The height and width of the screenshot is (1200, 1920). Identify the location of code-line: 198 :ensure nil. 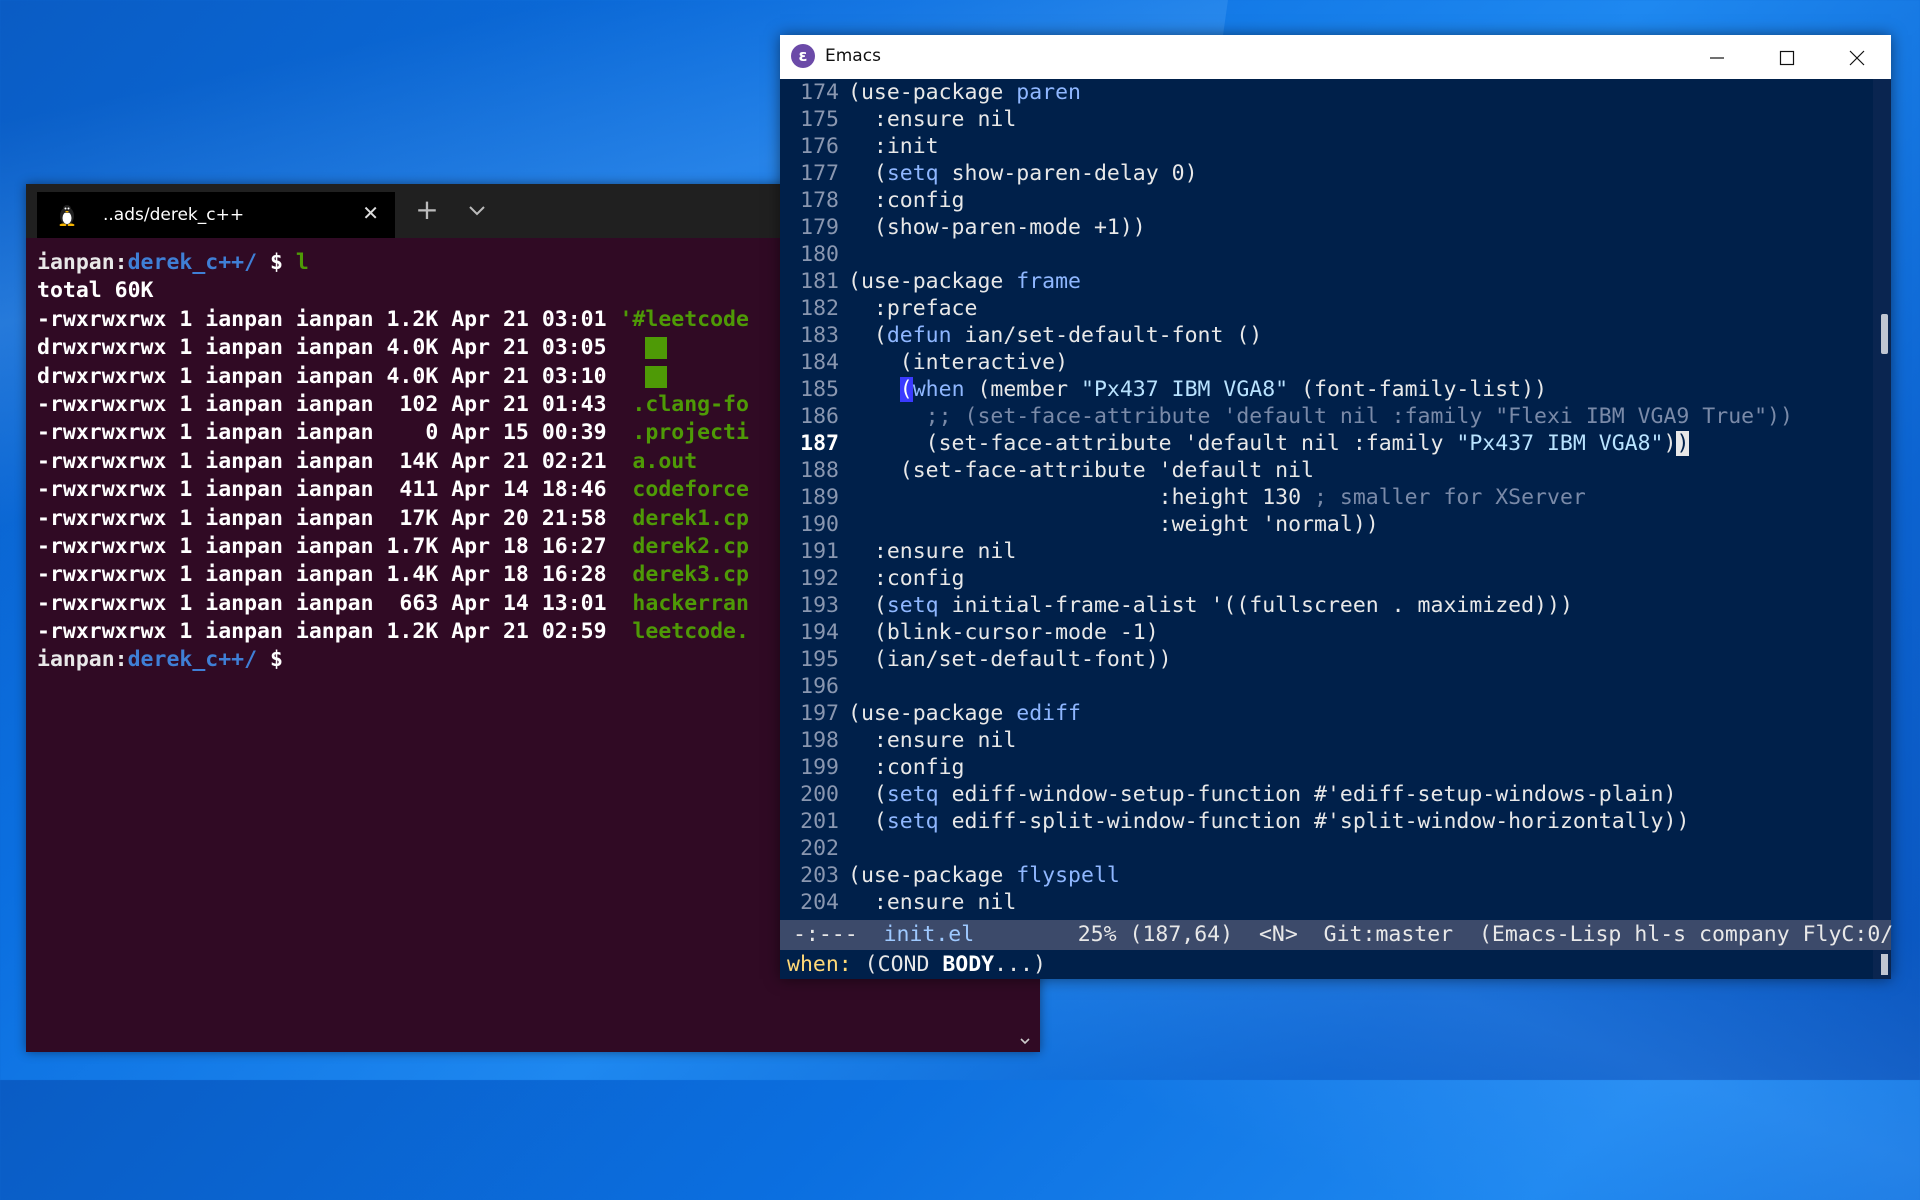
(1326, 740).